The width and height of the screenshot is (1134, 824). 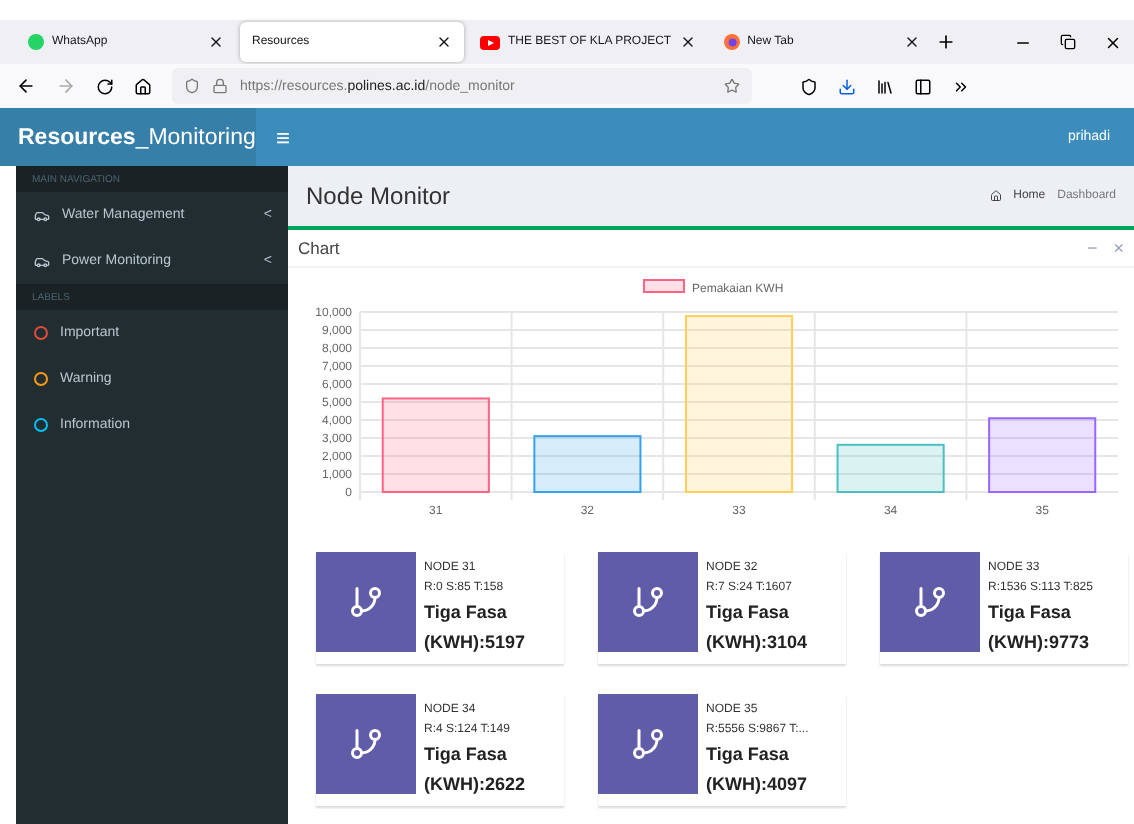 What do you see at coordinates (320, 248) in the screenshot?
I see `panel-title: Chart` at bounding box center [320, 248].